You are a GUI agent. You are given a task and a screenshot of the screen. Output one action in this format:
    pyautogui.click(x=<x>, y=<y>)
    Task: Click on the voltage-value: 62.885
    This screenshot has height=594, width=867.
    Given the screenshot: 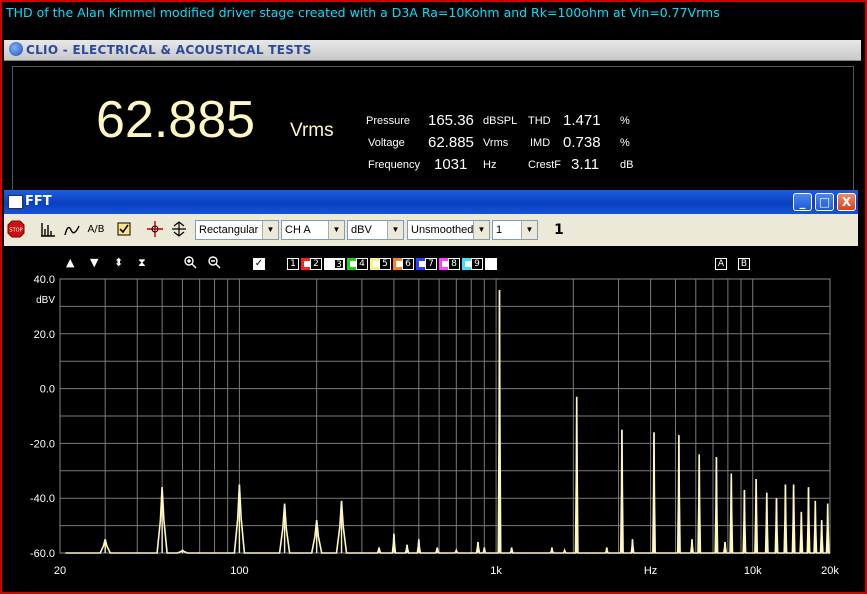 What is the action you would take?
    pyautogui.click(x=451, y=142)
    